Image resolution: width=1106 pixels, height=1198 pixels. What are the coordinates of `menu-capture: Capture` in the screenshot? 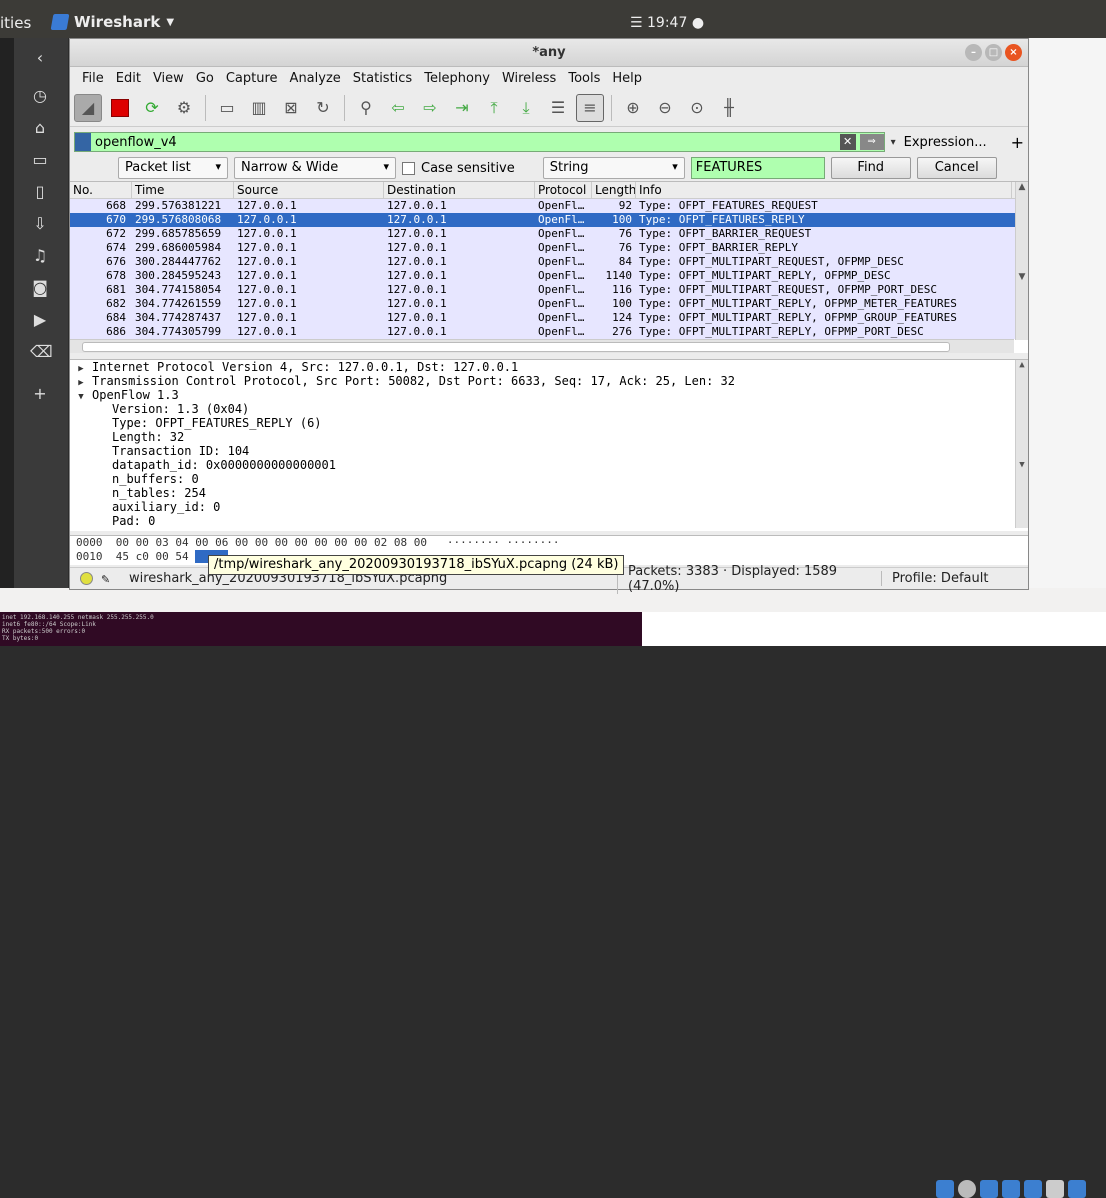 It's located at (252, 78).